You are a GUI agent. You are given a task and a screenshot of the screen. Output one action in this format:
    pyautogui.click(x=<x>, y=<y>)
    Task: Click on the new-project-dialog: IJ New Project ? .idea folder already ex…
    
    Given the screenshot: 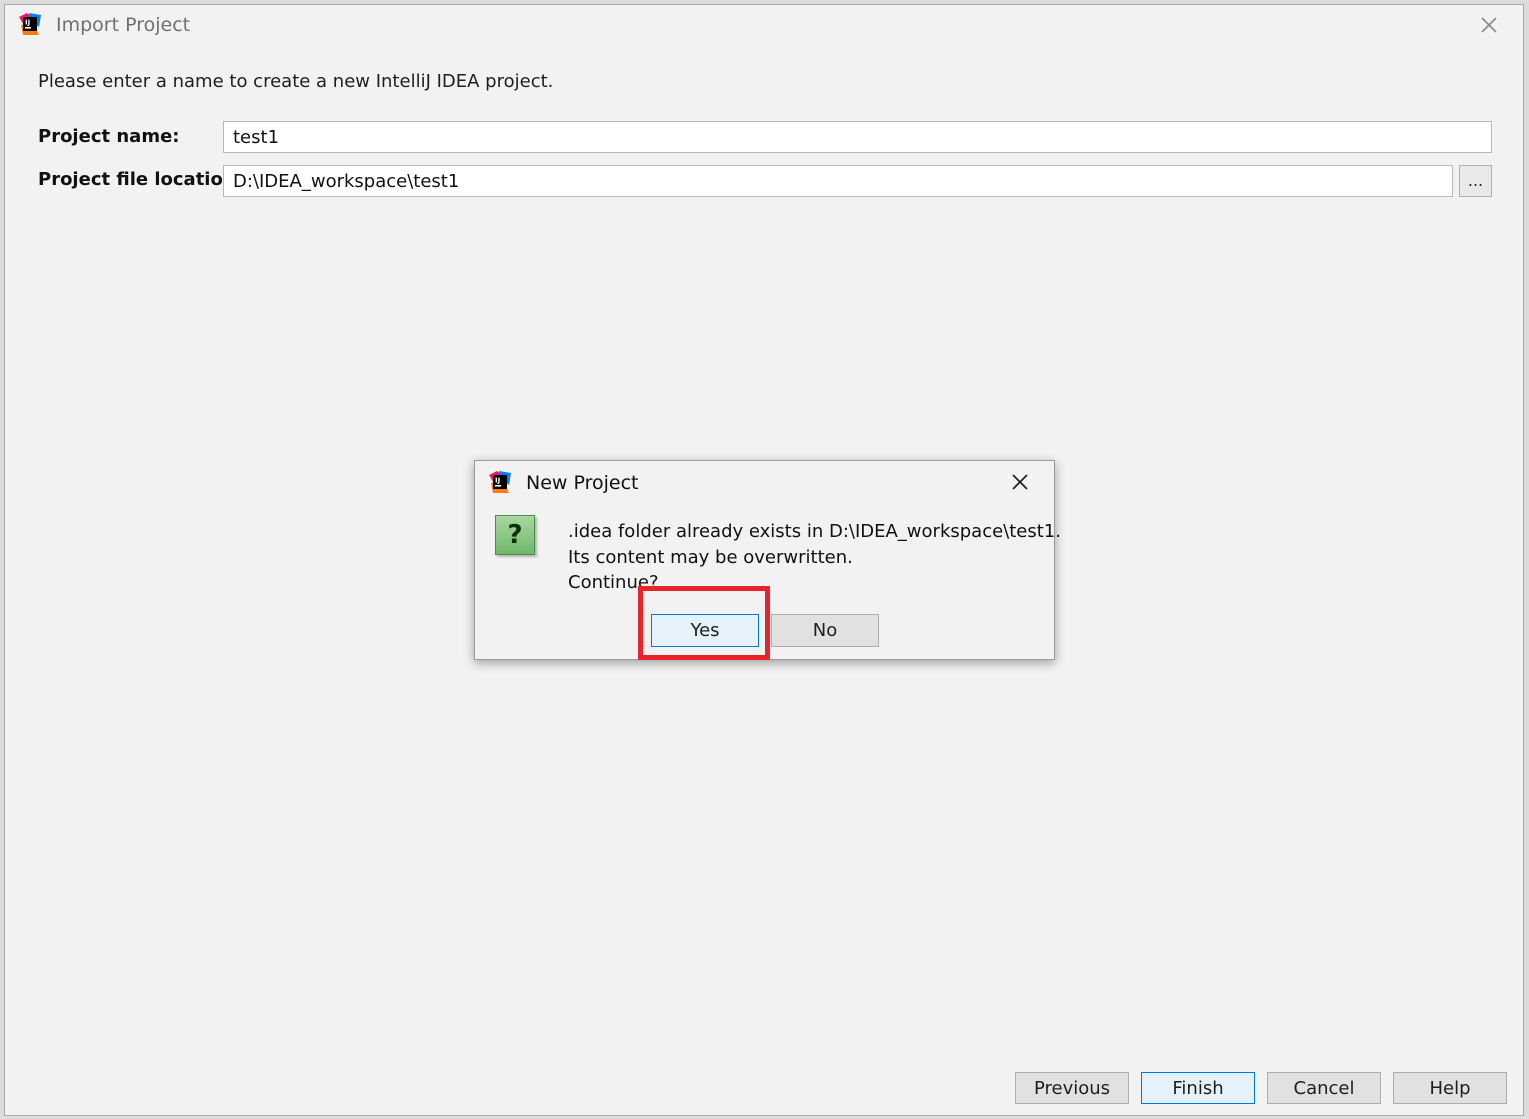 What is the action you would take?
    pyautogui.click(x=767, y=560)
    